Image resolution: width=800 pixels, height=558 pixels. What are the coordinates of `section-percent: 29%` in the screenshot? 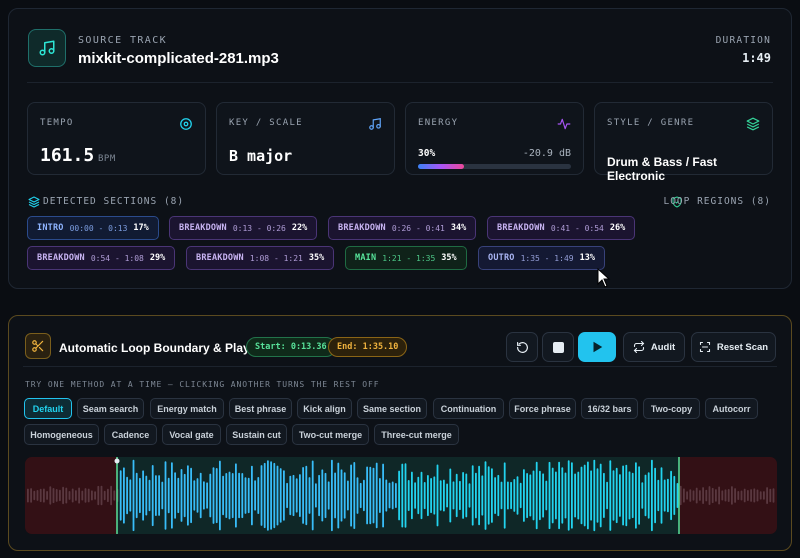 It's located at (157, 258).